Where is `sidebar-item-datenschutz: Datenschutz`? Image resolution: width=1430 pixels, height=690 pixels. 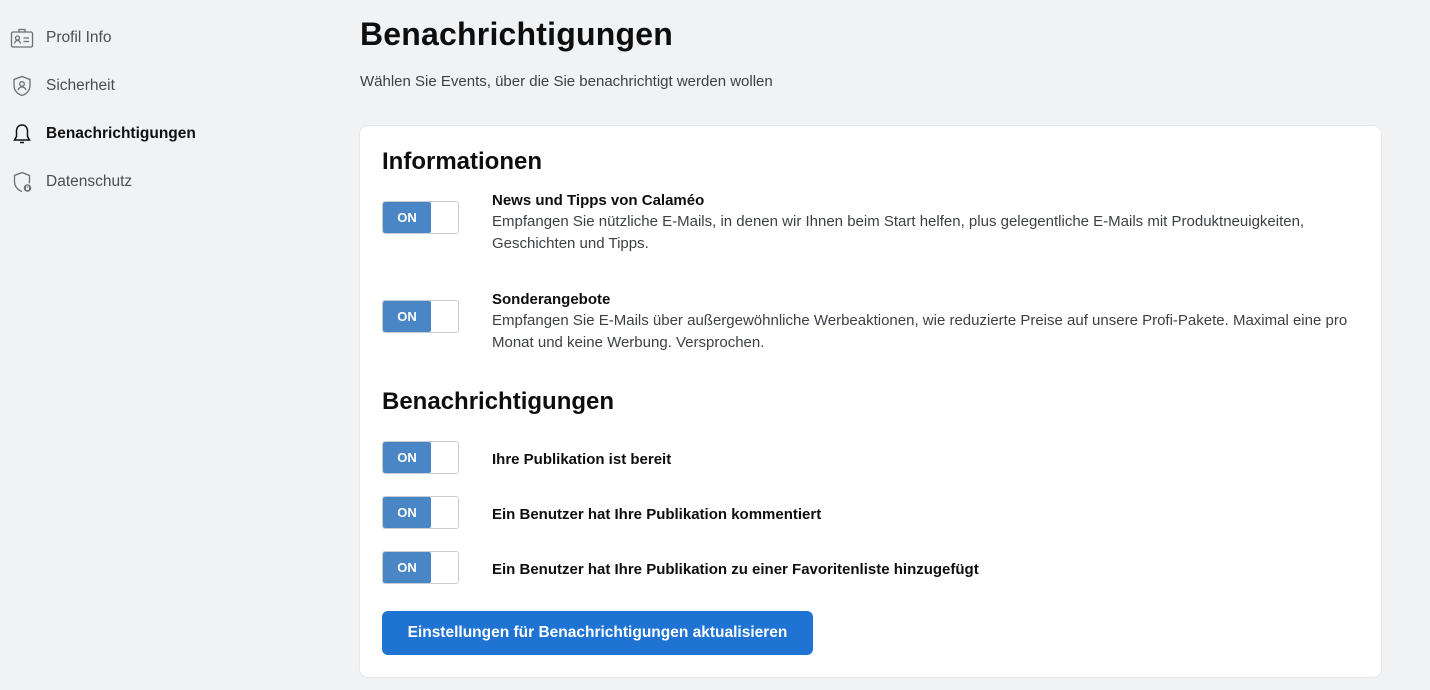 sidebar-item-datenschutz: Datenschutz is located at coordinates (140, 182).